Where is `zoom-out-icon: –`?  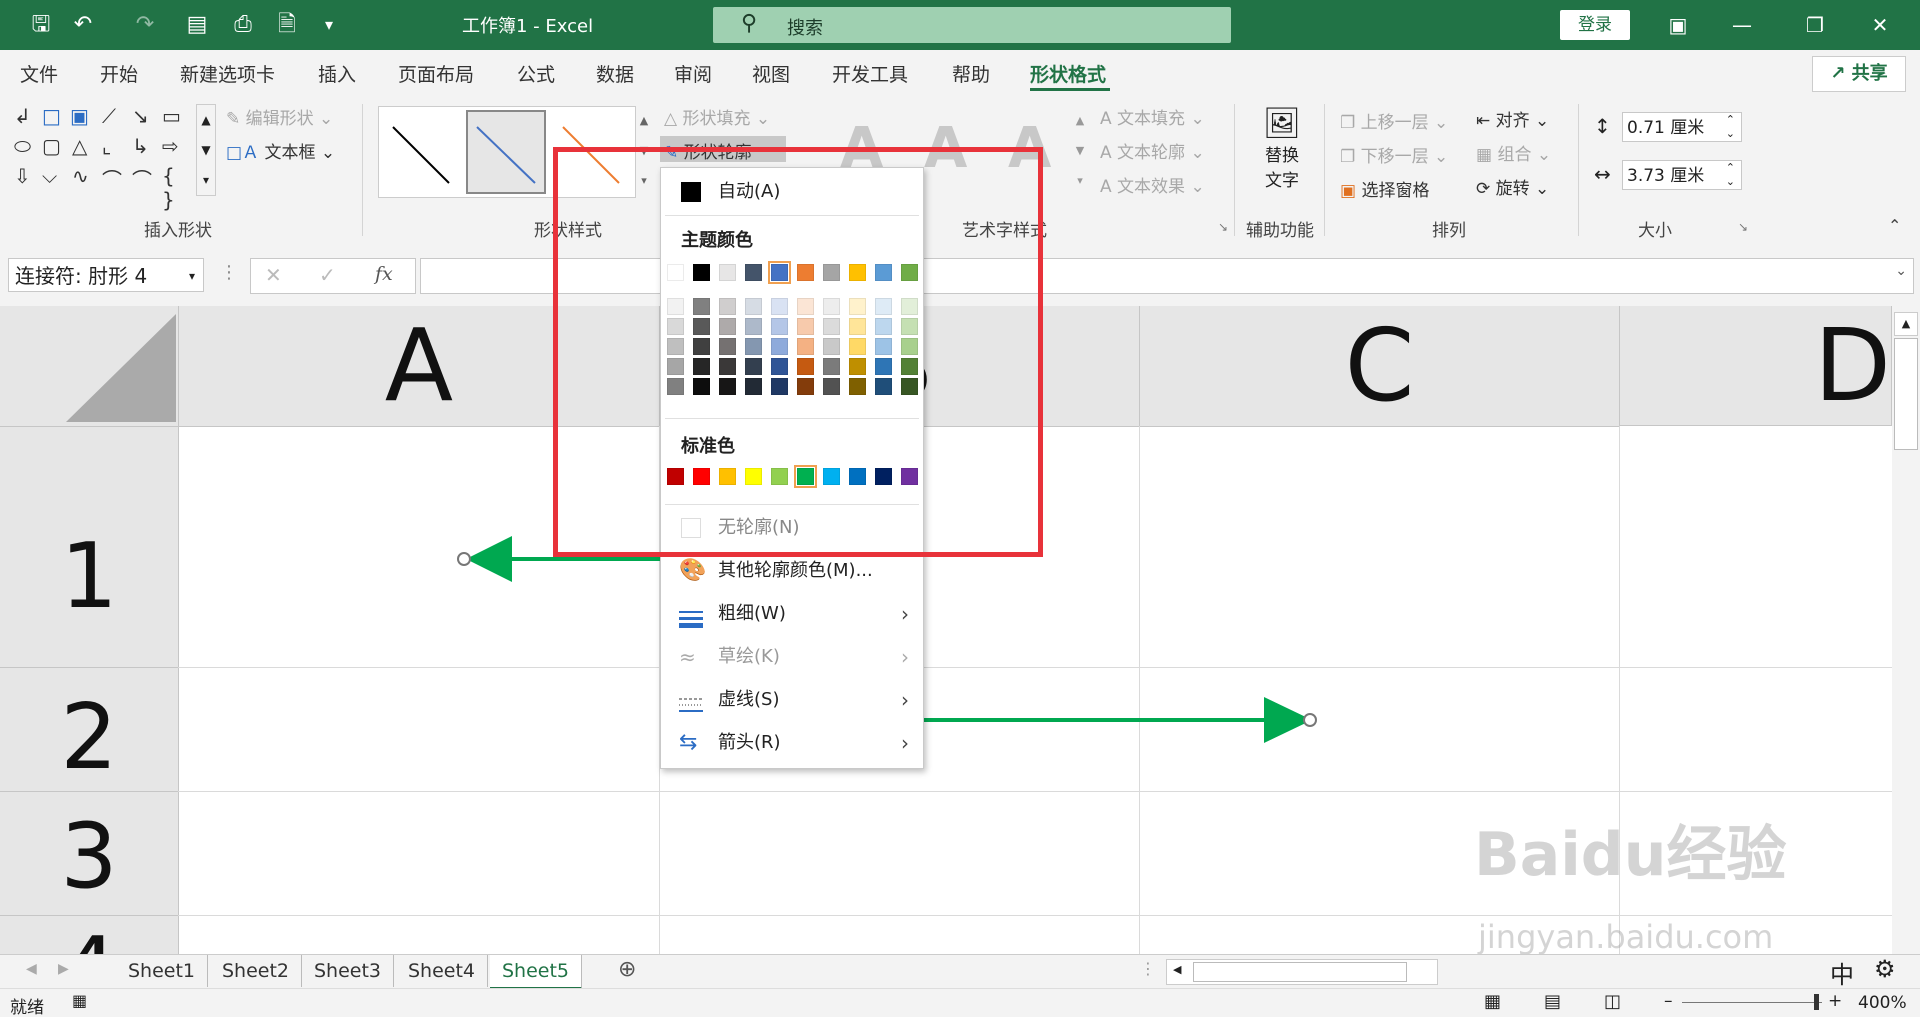
zoom-out-icon: – is located at coordinates (1668, 1001).